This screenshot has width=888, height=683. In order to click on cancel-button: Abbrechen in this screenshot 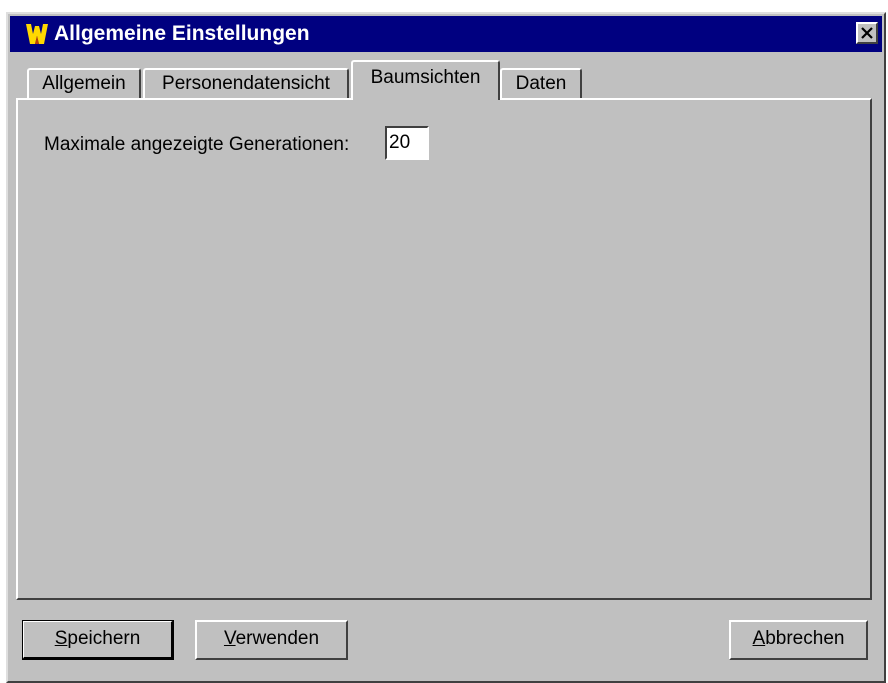, I will do `click(798, 640)`.